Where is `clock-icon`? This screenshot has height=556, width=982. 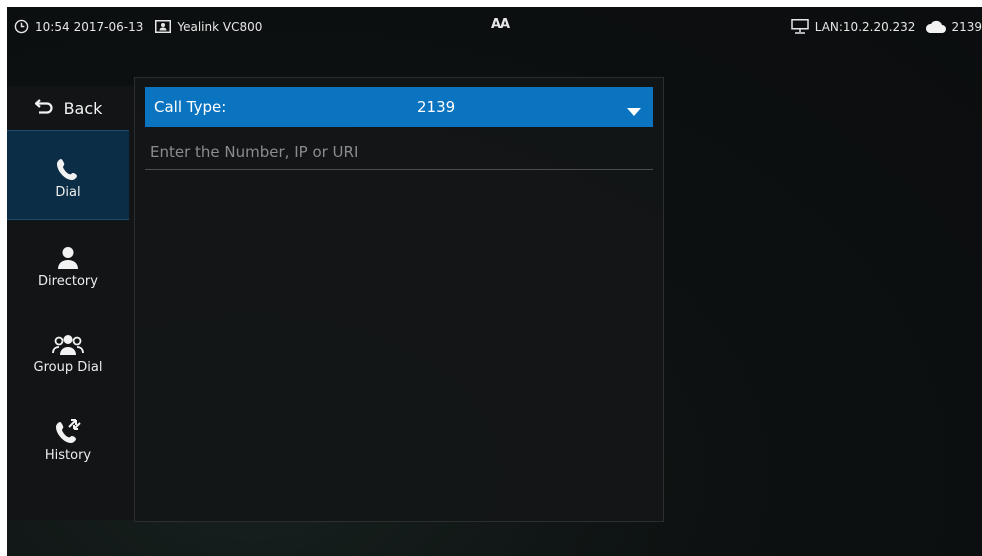
clock-icon is located at coordinates (21, 26).